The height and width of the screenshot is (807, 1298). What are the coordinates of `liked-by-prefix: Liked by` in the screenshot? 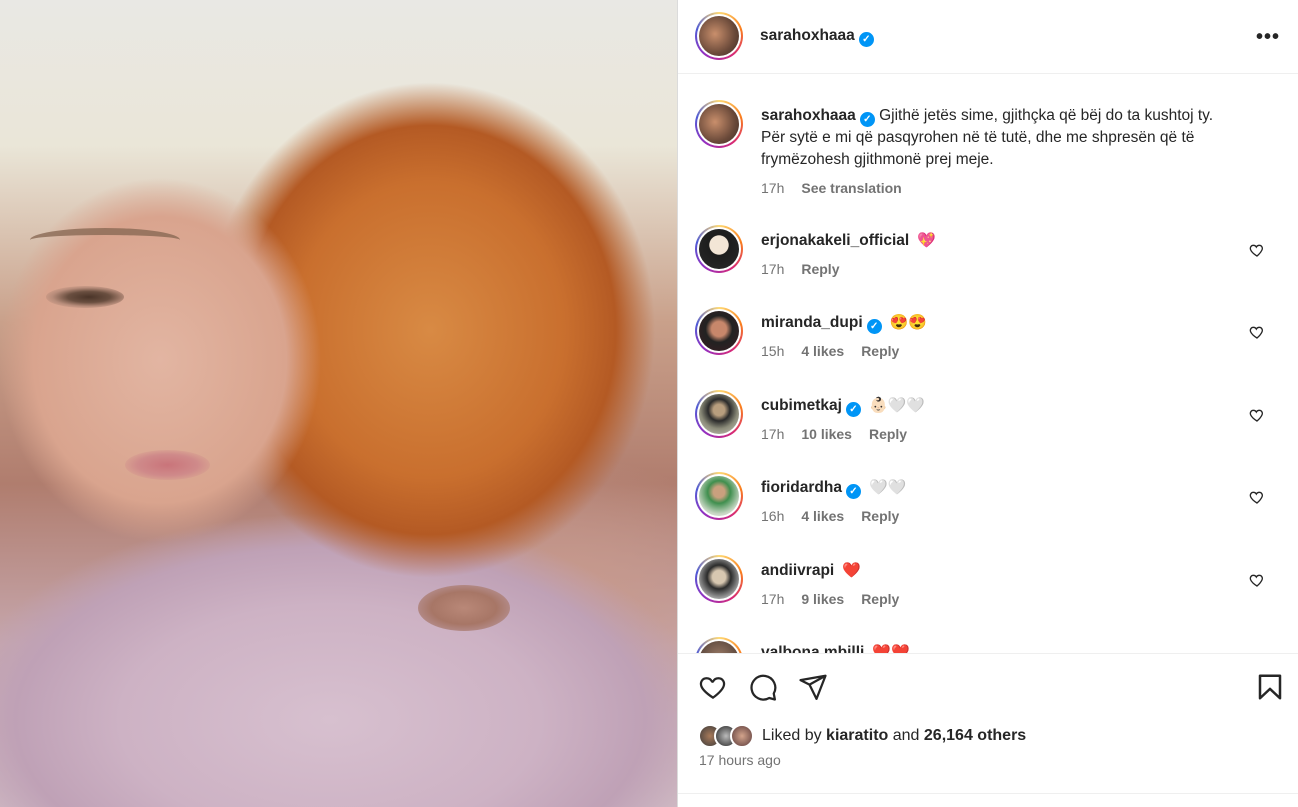 It's located at (792, 735).